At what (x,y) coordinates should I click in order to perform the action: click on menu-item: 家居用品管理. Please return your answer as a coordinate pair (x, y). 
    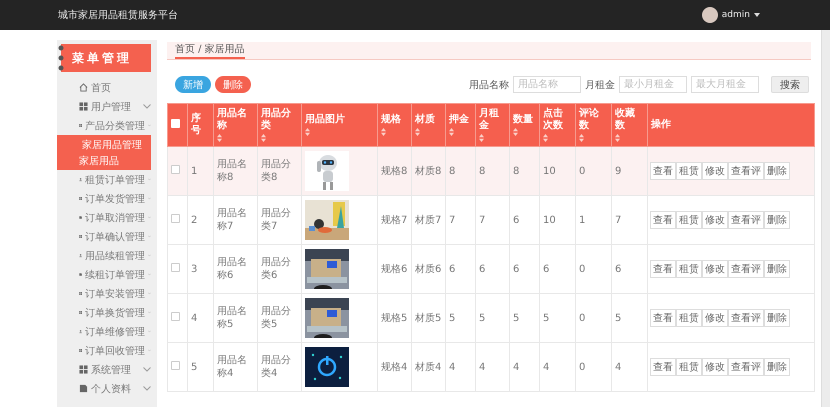
    Looking at the image, I should click on (104, 144).